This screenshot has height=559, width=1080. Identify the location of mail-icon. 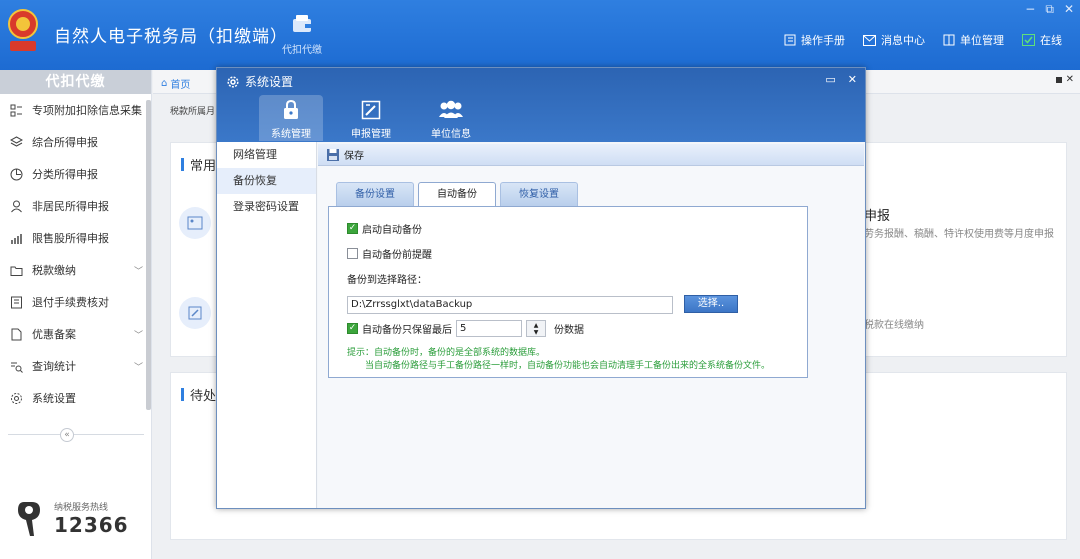
(869, 40).